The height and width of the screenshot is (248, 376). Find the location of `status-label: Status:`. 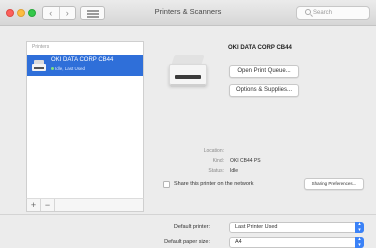

status-label: Status: is located at coordinates (216, 171).